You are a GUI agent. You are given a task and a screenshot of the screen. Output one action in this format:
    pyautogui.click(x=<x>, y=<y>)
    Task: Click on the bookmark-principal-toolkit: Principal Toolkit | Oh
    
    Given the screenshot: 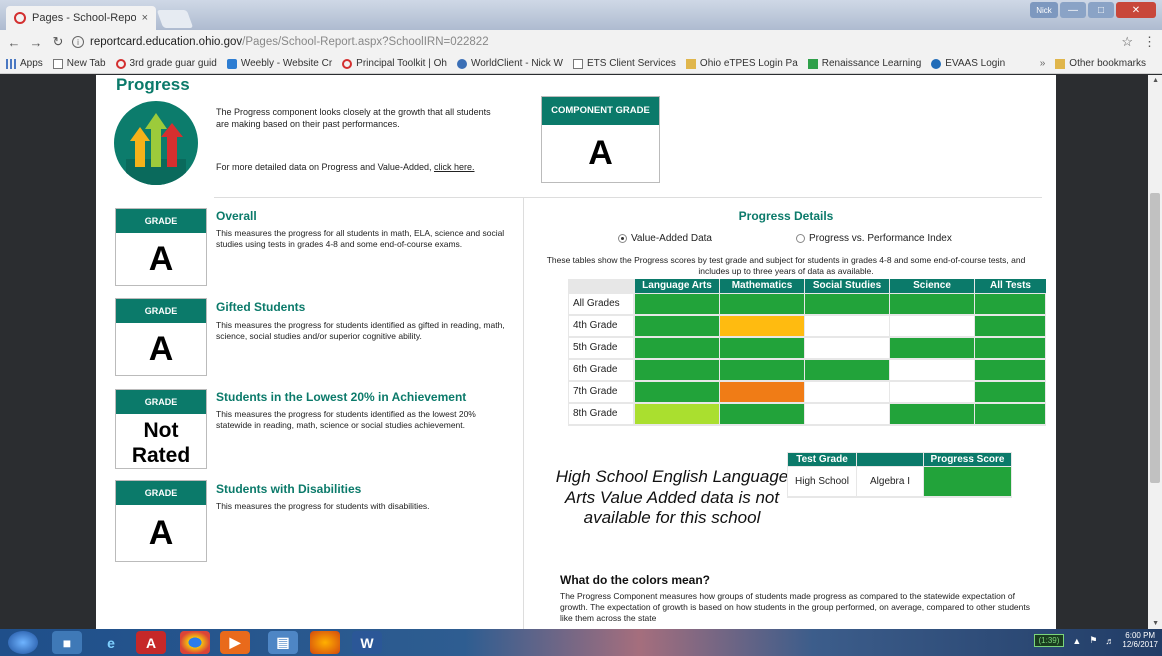 What is the action you would take?
    pyautogui.click(x=394, y=63)
    